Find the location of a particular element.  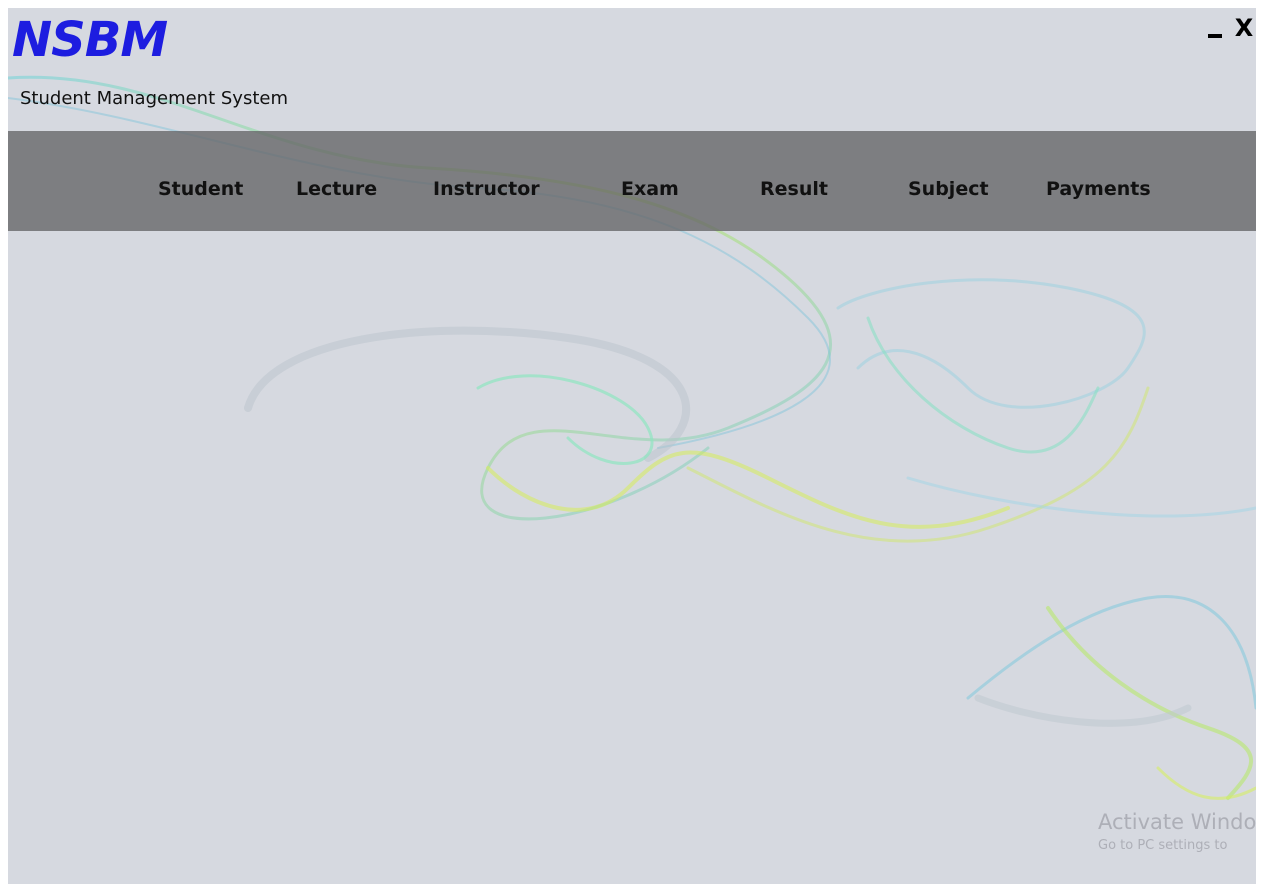

nav-item-lecture: Lecture is located at coordinates (336, 189).